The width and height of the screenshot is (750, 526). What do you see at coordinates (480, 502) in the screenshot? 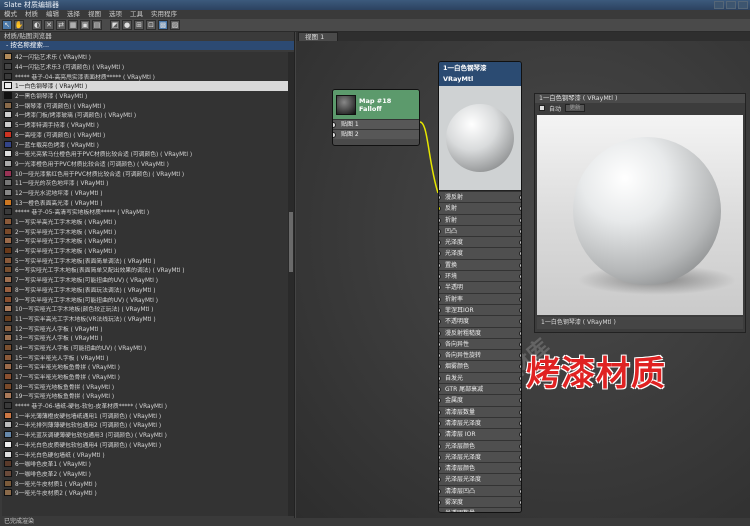
I see `material-slot: 雾深度` at bounding box center [480, 502].